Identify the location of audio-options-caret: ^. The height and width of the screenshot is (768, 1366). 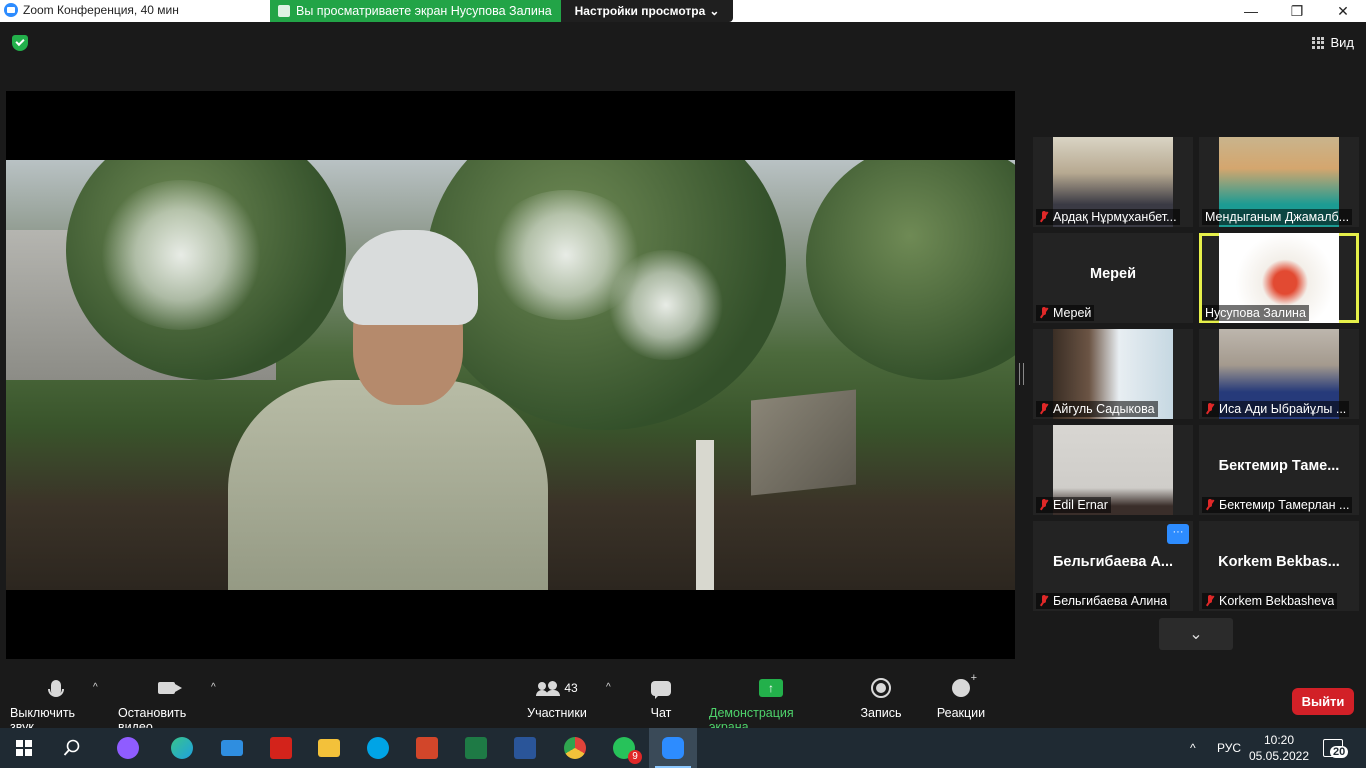
(95, 687).